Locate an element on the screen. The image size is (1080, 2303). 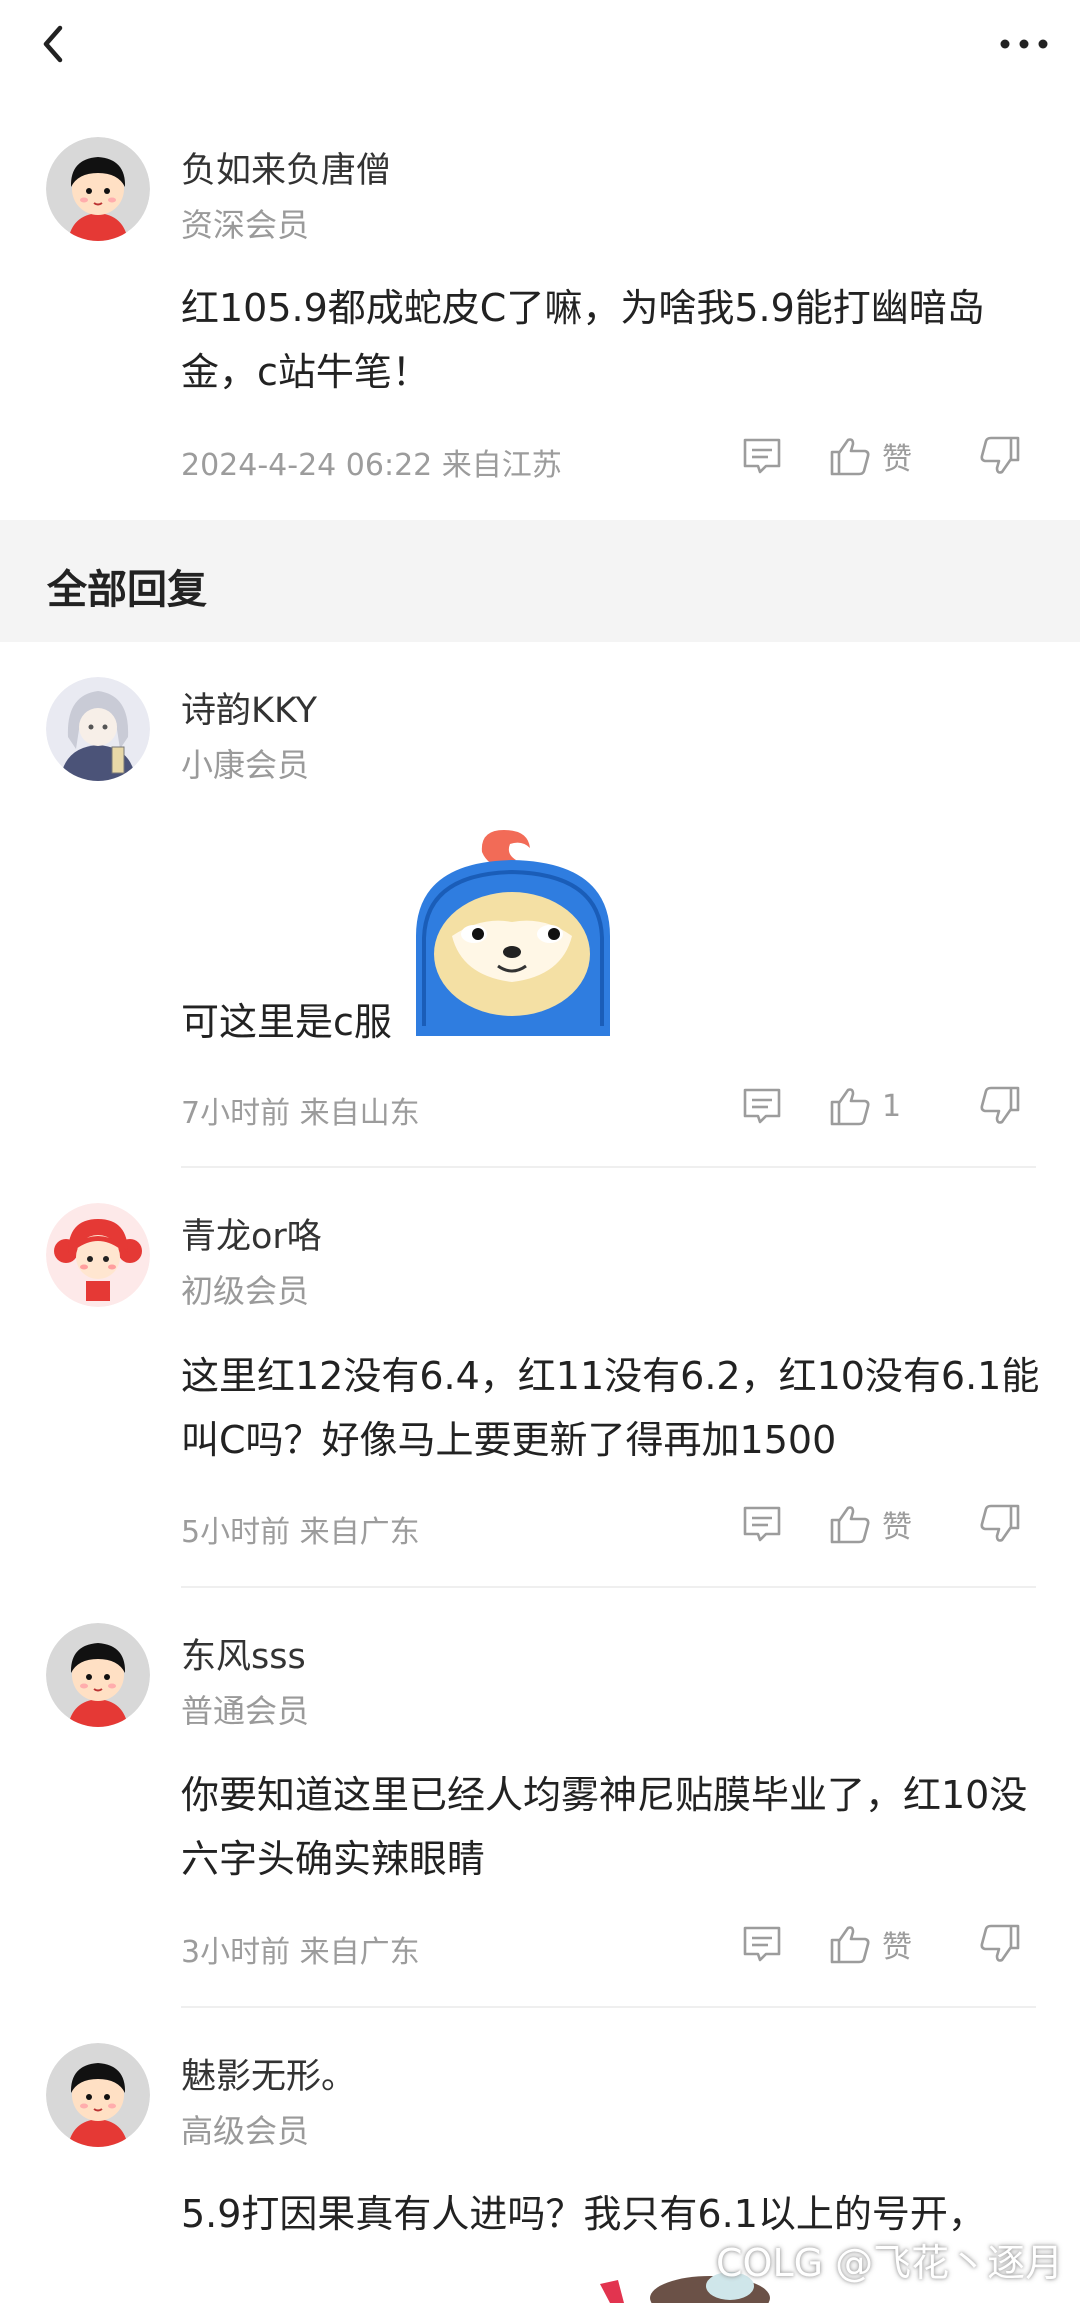
more-dots-icon is located at coordinates (1024, 44).